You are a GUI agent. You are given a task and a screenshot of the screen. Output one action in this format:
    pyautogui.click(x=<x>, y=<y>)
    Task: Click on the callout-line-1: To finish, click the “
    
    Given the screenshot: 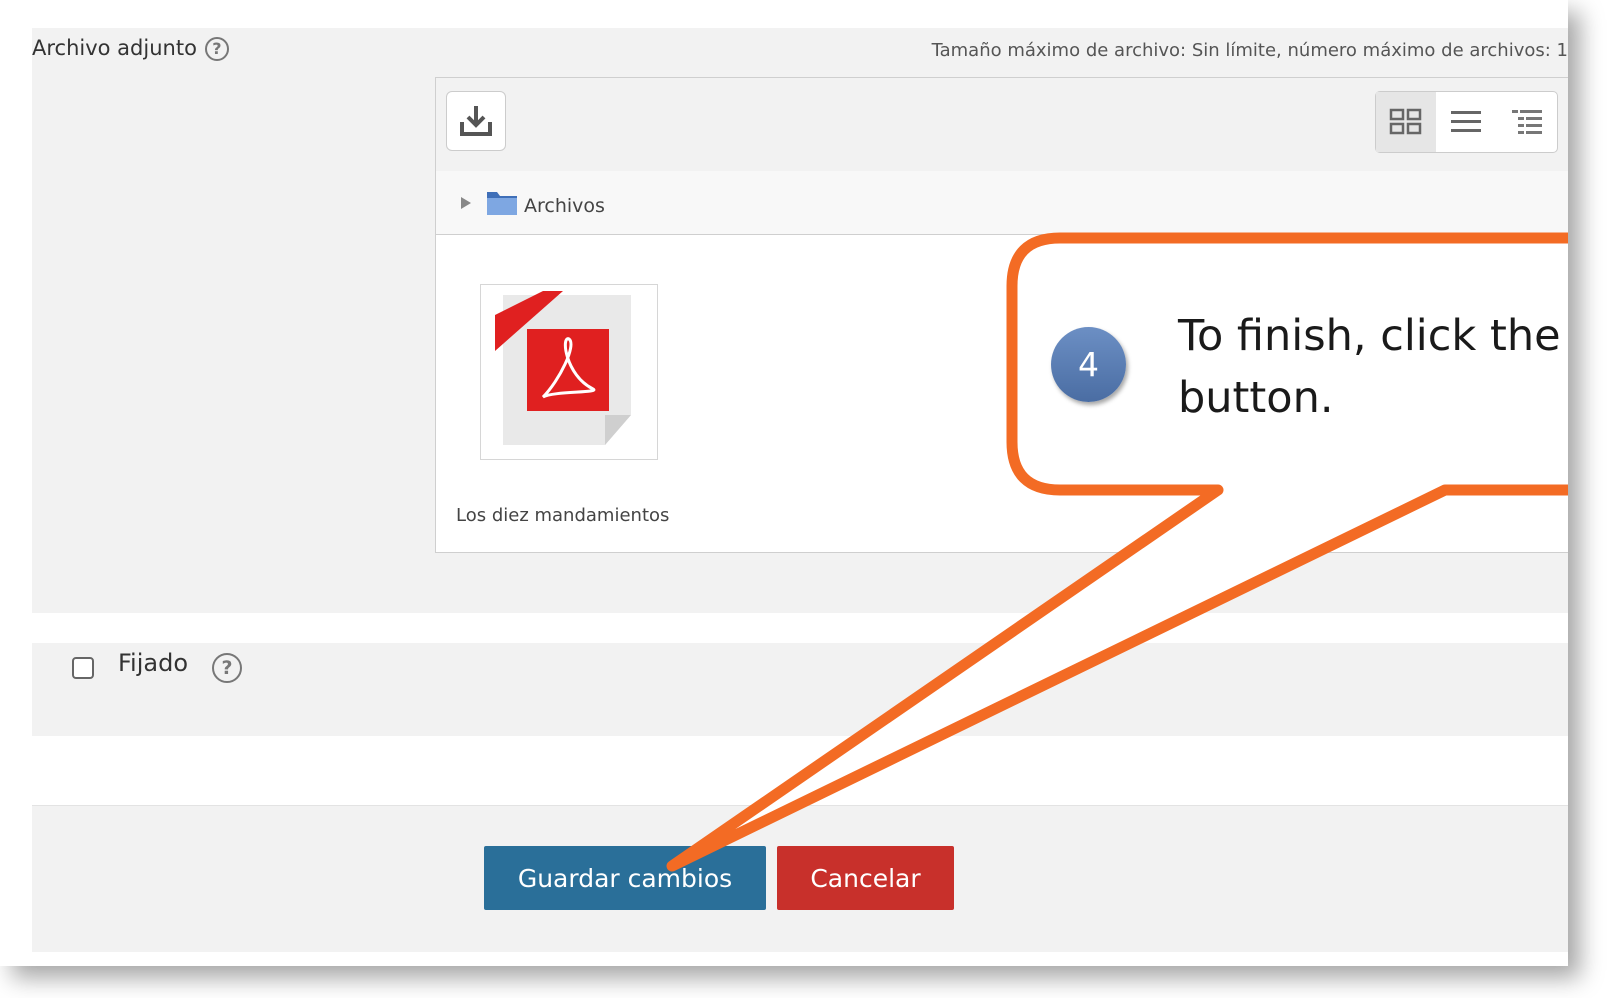 What is the action you would take?
    pyautogui.click(x=1373, y=336)
    